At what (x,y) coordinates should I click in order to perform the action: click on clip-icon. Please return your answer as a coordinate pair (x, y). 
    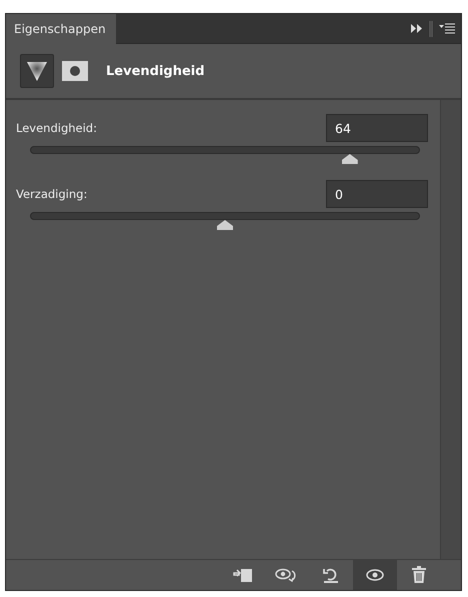
    Looking at the image, I should click on (243, 575).